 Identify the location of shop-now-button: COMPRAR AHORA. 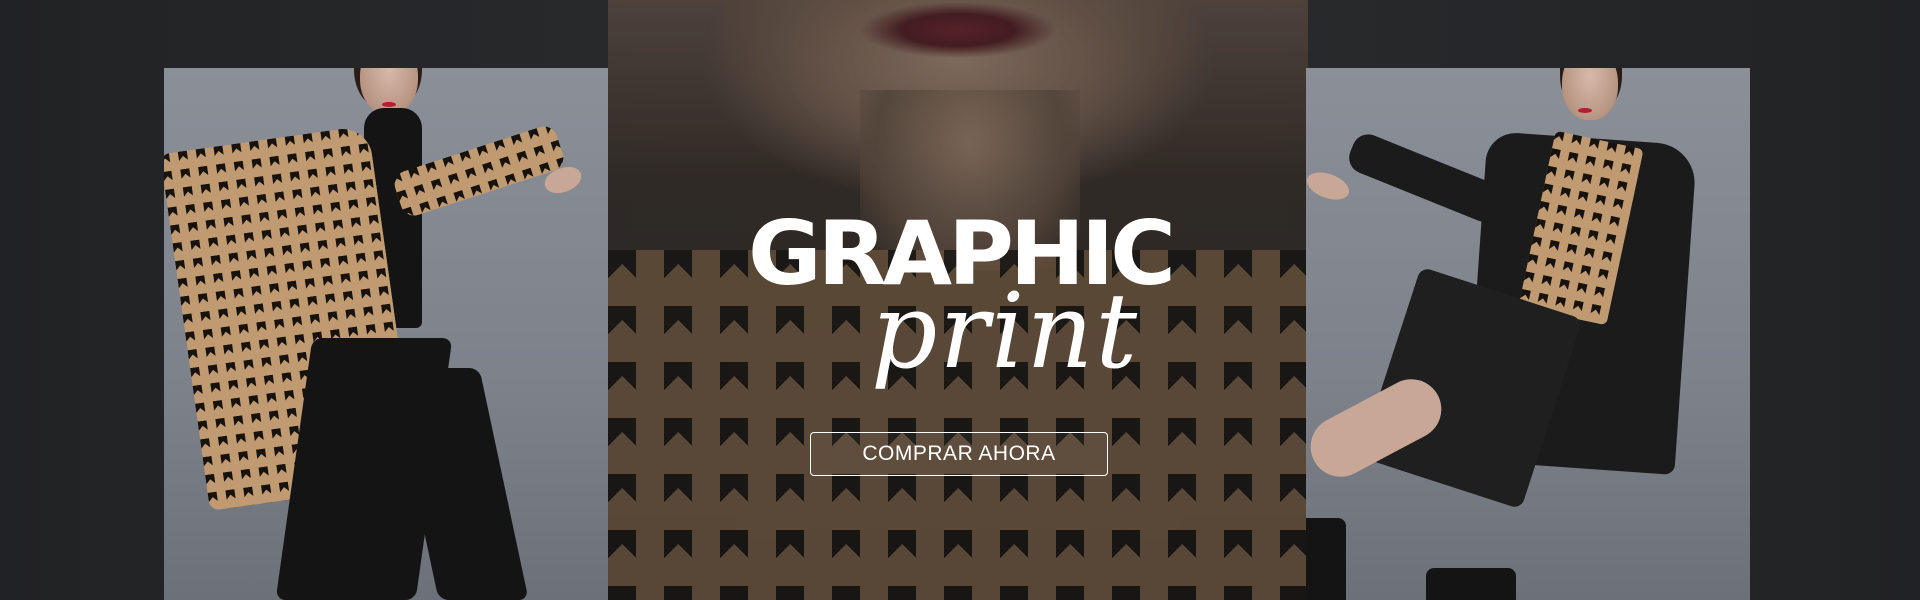
(959, 454).